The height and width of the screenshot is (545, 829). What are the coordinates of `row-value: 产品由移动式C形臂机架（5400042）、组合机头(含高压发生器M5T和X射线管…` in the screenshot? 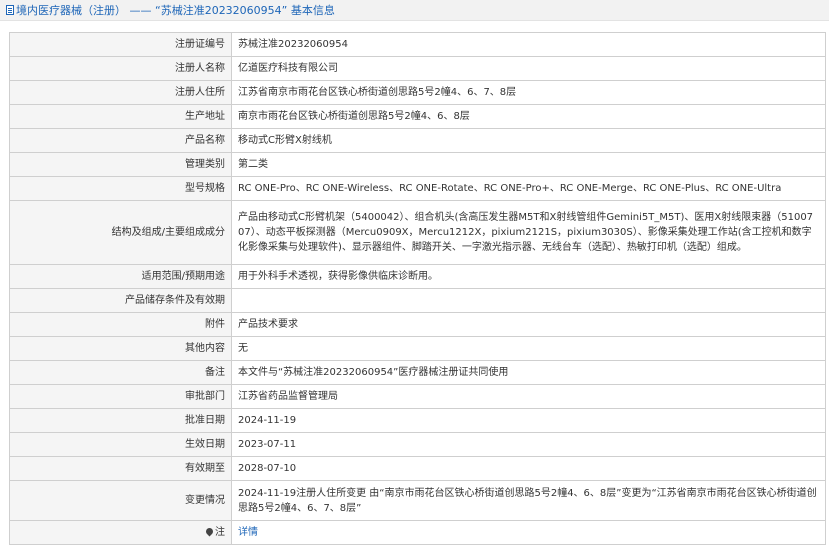 It's located at (528, 232).